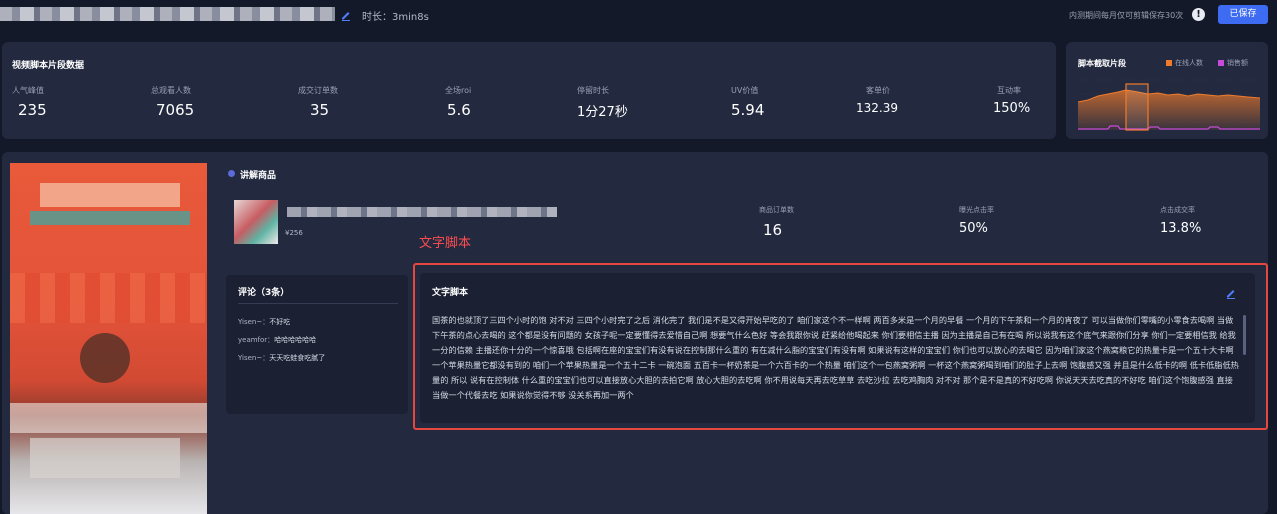  Describe the element at coordinates (973, 228) in the screenshot. I see `metric-value: 50%` at that location.